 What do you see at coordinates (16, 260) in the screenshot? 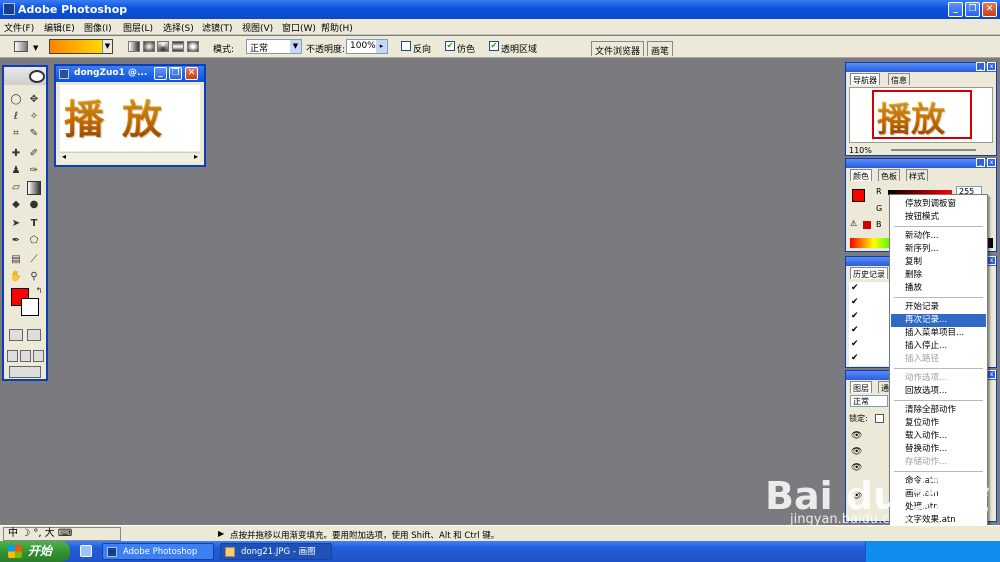
I see `notes-icon: ▤` at bounding box center [16, 260].